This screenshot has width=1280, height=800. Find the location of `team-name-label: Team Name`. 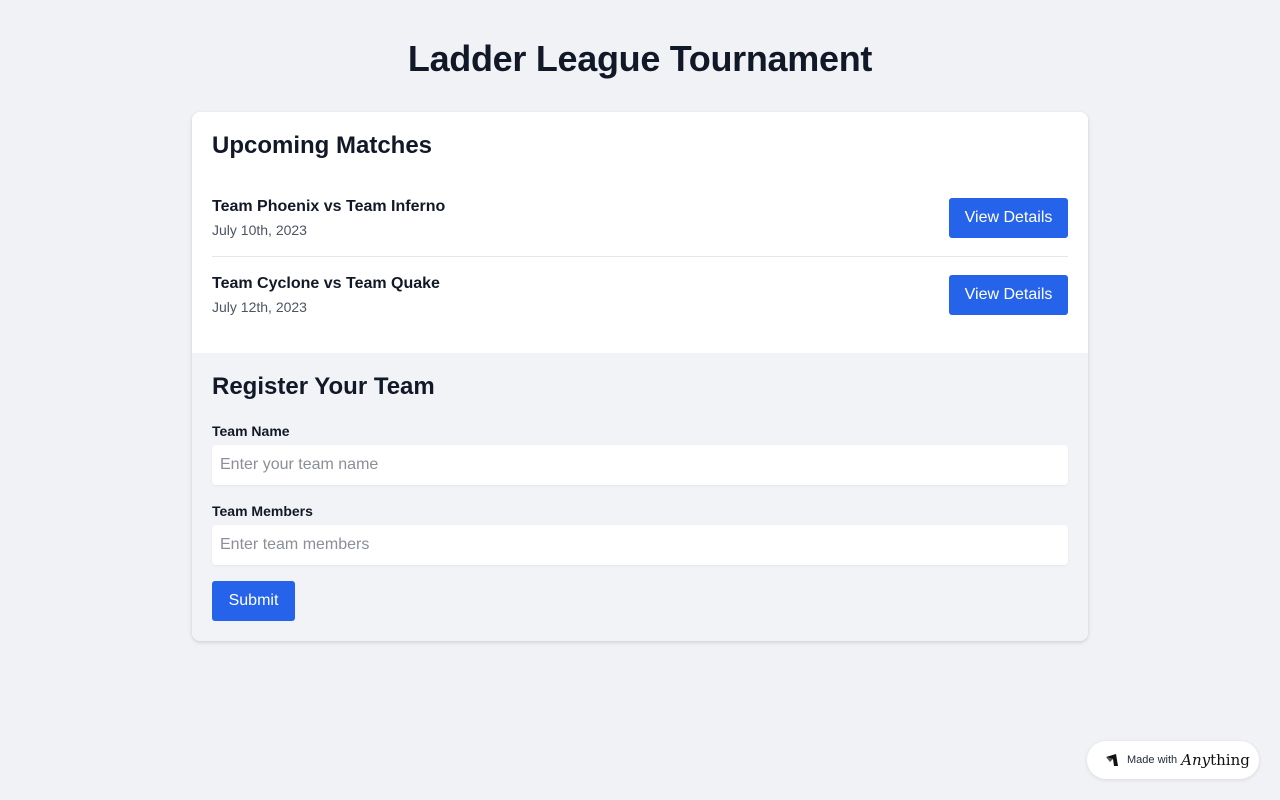

team-name-label: Team Name is located at coordinates (251, 431).